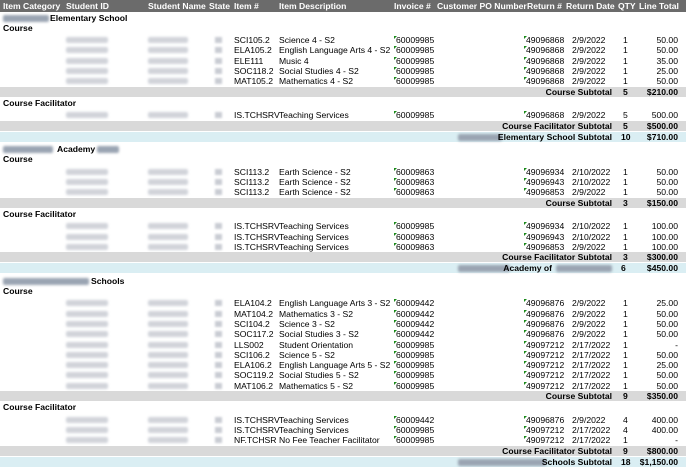  Describe the element at coordinates (315, 182) in the screenshot. I see `item-description: Earth Science - S2` at that location.